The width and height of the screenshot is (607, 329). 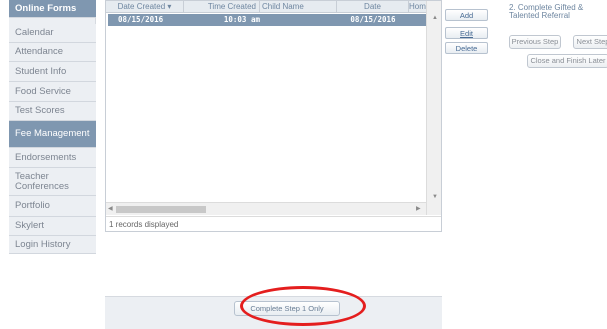 I want to click on cell-homer, so click(x=417, y=20).